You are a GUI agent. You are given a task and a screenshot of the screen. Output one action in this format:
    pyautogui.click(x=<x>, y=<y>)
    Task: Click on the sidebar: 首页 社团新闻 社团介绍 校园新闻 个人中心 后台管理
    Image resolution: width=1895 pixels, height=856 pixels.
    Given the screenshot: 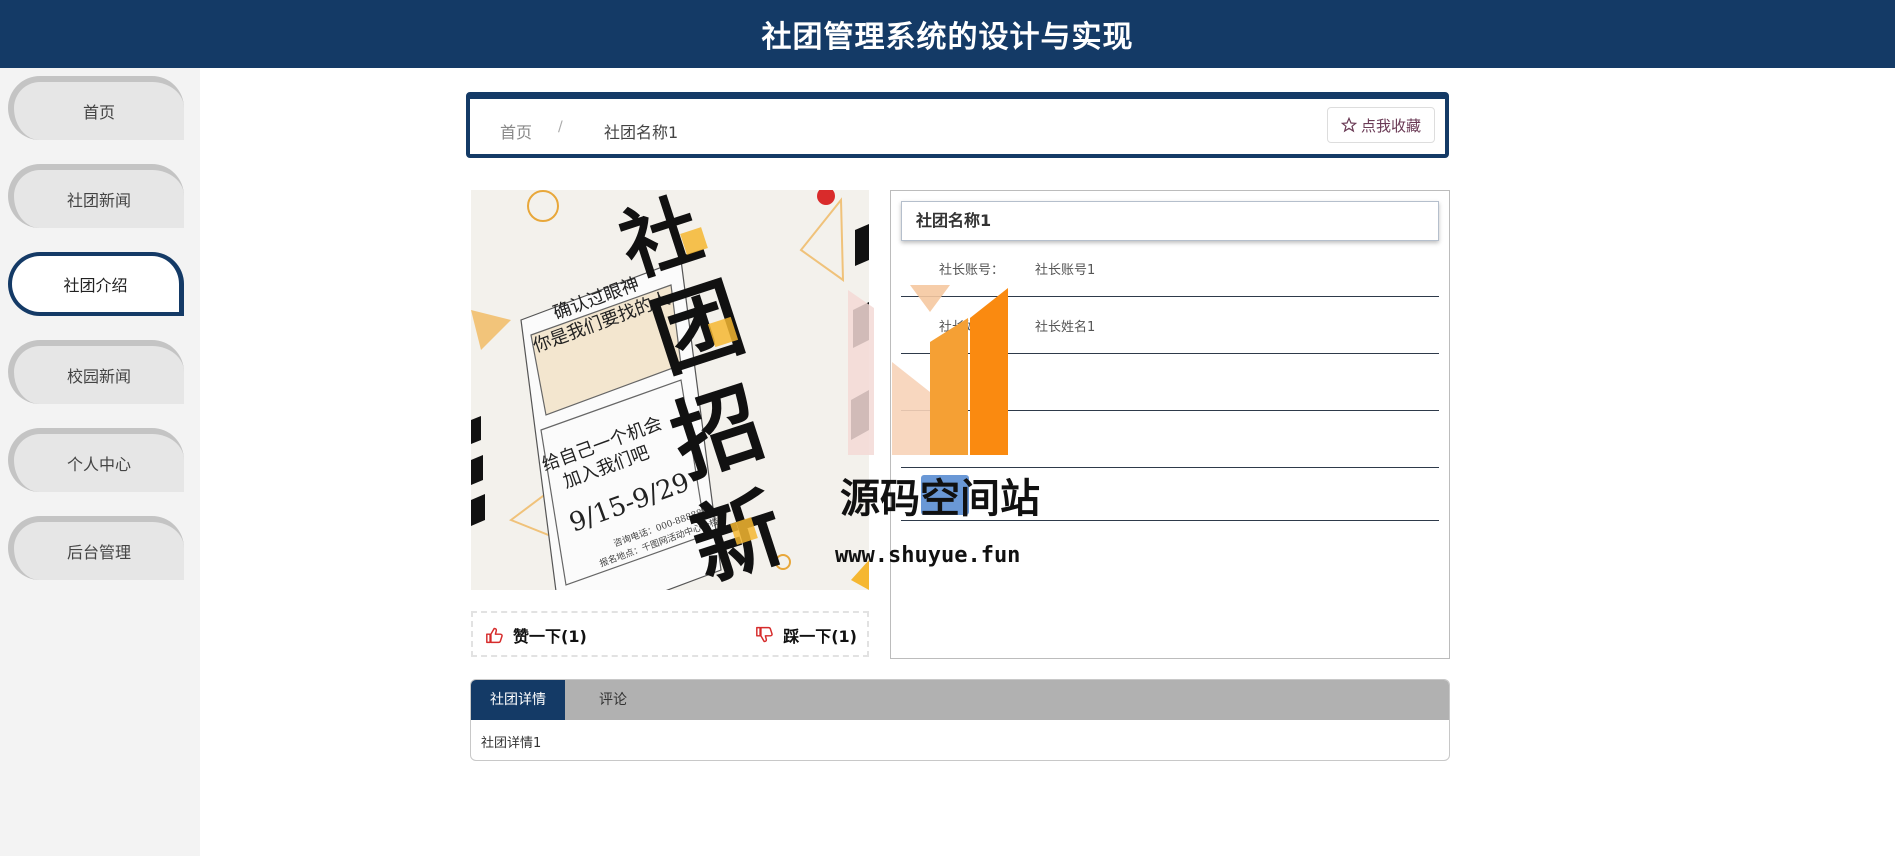 What is the action you would take?
    pyautogui.click(x=100, y=462)
    